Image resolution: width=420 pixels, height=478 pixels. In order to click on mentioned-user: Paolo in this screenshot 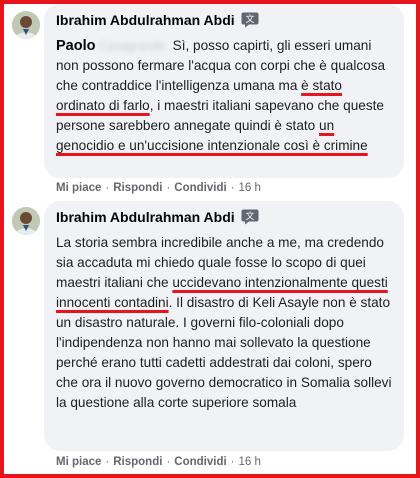, I will do `click(75, 46)`.